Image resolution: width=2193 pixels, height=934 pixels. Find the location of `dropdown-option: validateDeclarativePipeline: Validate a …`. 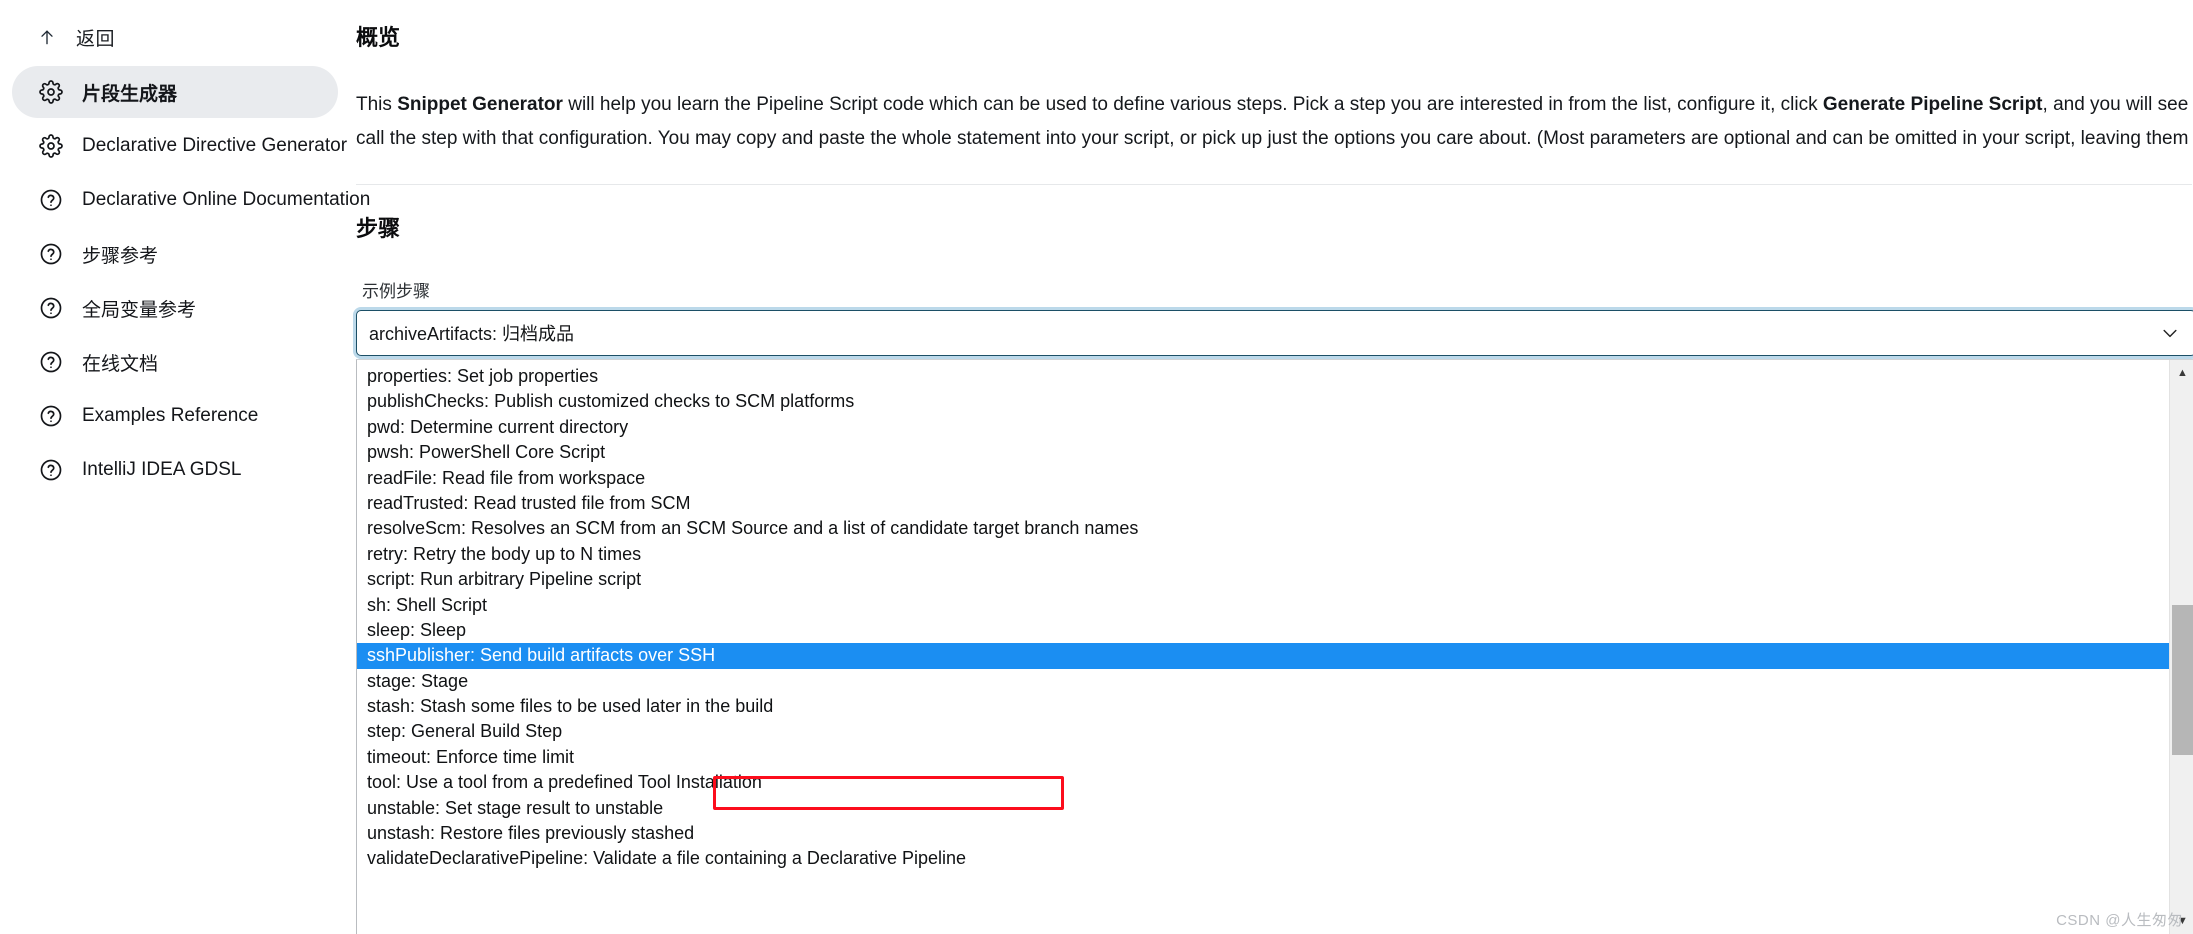

dropdown-option: validateDeclarativePipeline: Validate a … is located at coordinates (1263, 858).